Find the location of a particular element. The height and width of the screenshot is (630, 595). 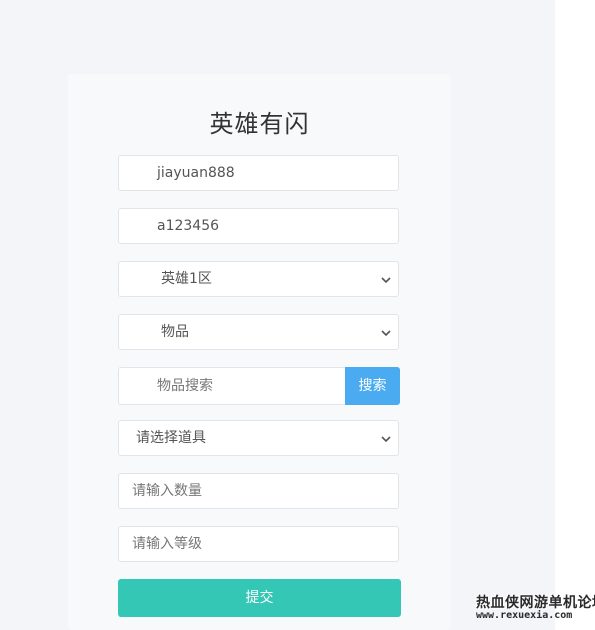

quantity-placeholder: 请输入数量 is located at coordinates (167, 491).